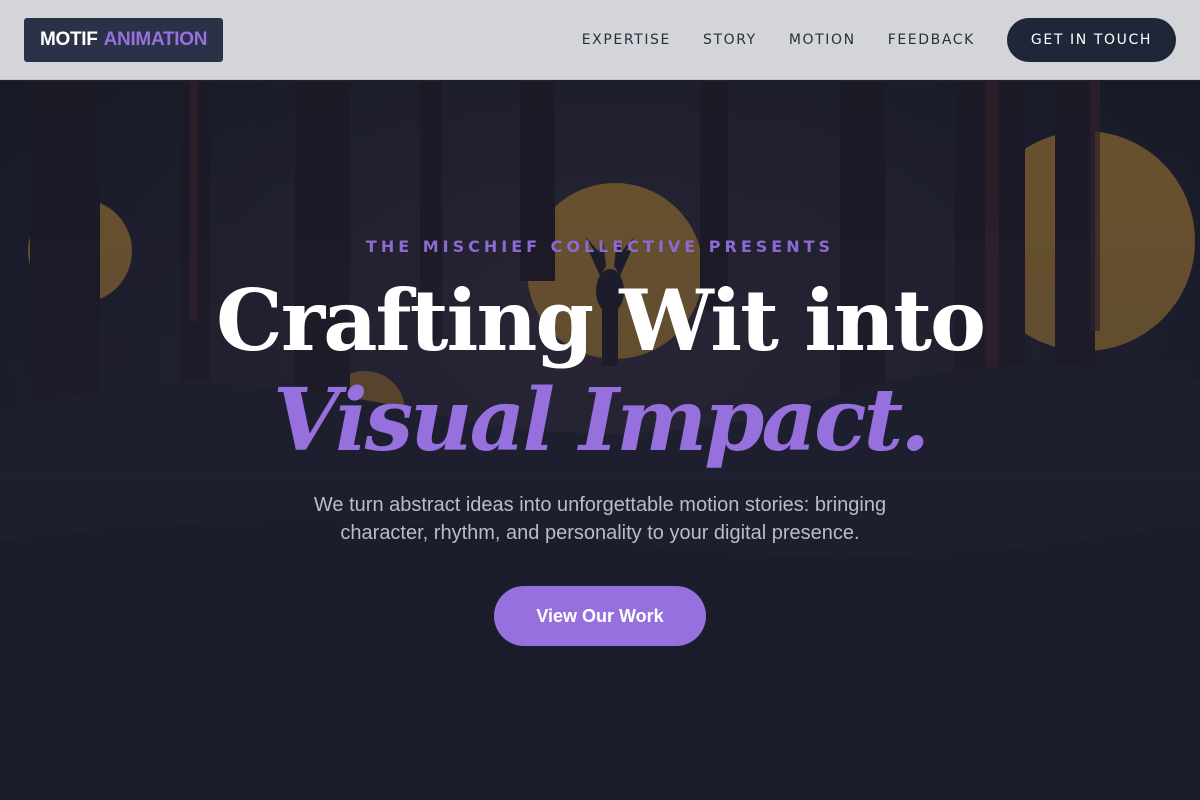 The height and width of the screenshot is (800, 1200). What do you see at coordinates (600, 616) in the screenshot?
I see `view-our-work-button: View Our Work` at bounding box center [600, 616].